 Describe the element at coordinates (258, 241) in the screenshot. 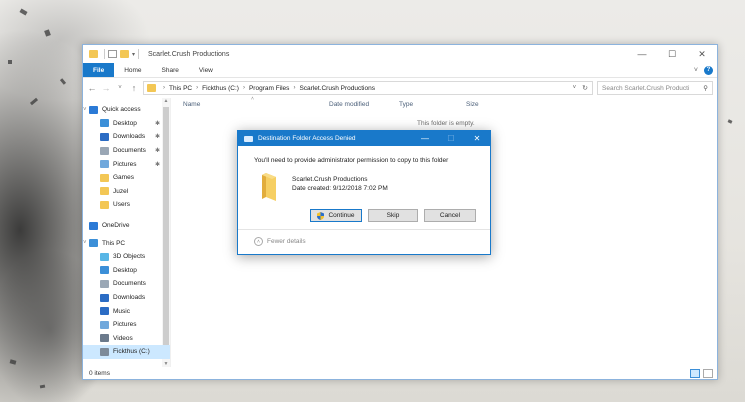

I see `chevron-up-icon: ˄` at that location.